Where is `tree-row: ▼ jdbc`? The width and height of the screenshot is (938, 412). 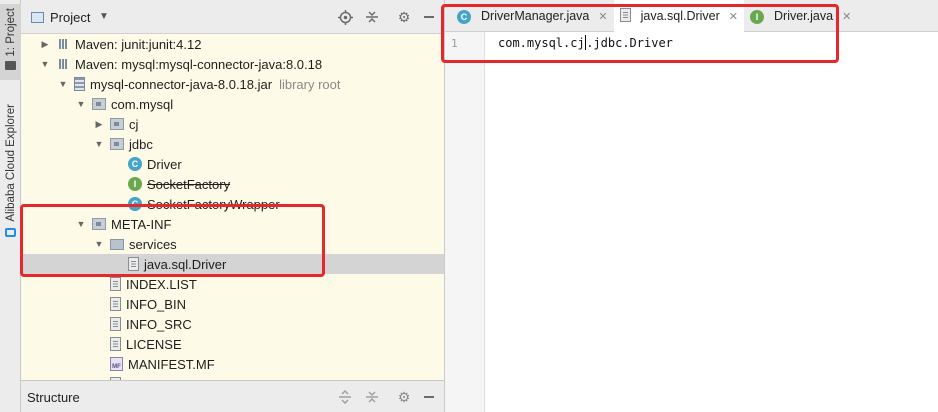 tree-row: ▼ jdbc is located at coordinates (232, 144).